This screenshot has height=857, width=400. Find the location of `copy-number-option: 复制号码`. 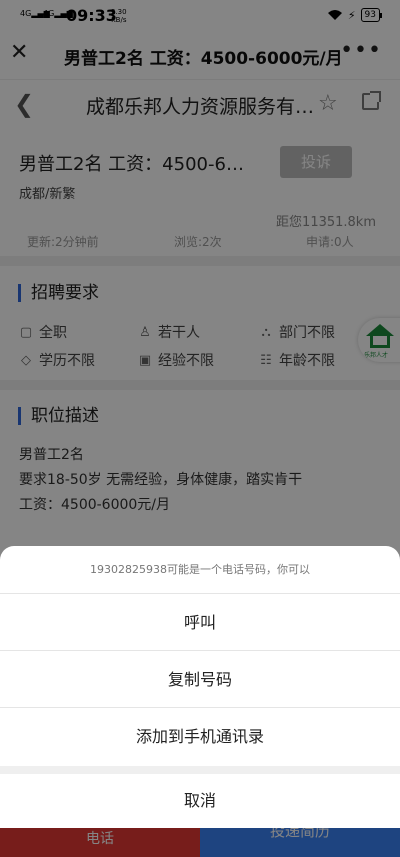

copy-number-option: 复制号码 is located at coordinates (200, 679).